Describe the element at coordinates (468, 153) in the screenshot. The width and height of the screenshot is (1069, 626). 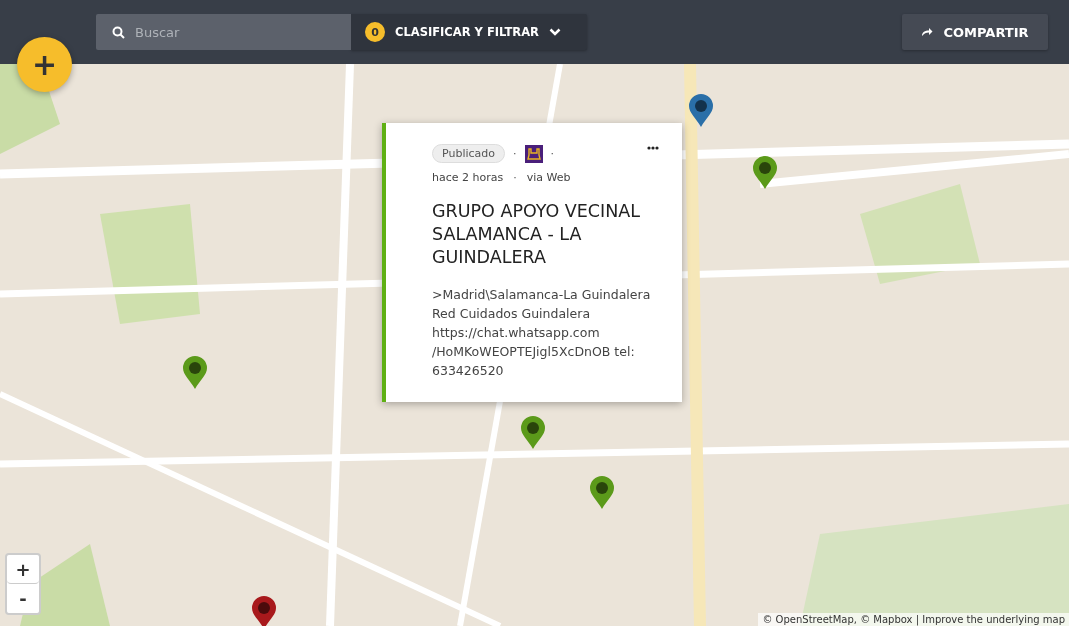
I see `status-tag: Publicado` at that location.